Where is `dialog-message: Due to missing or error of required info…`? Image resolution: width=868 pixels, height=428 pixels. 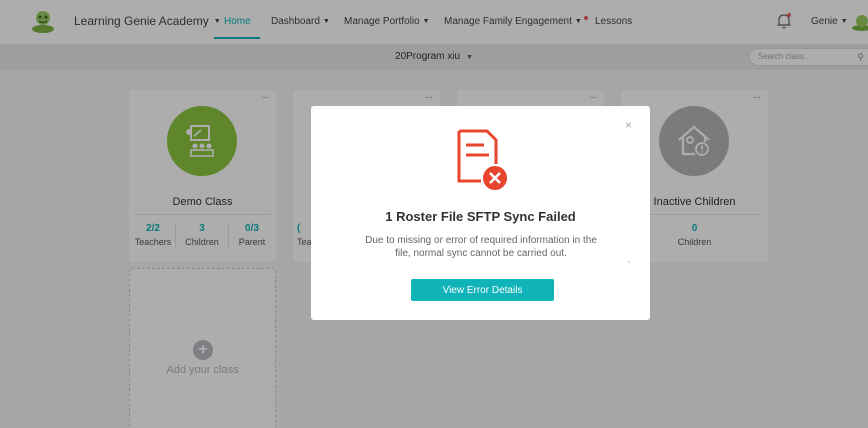
dialog-message: Due to missing or error of required info… is located at coordinates (481, 247).